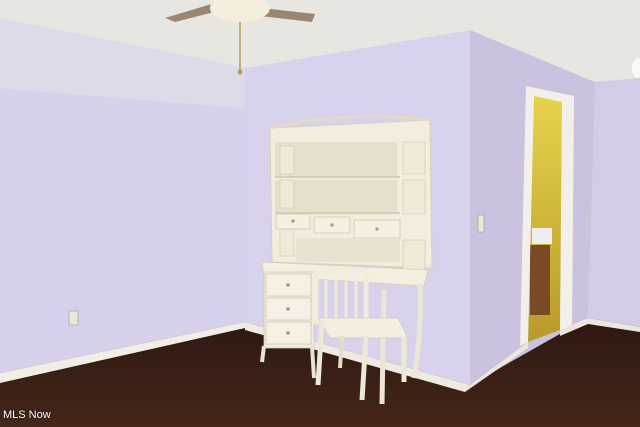 This screenshot has height=427, width=640. I want to click on wall-outlet, so click(73, 318).